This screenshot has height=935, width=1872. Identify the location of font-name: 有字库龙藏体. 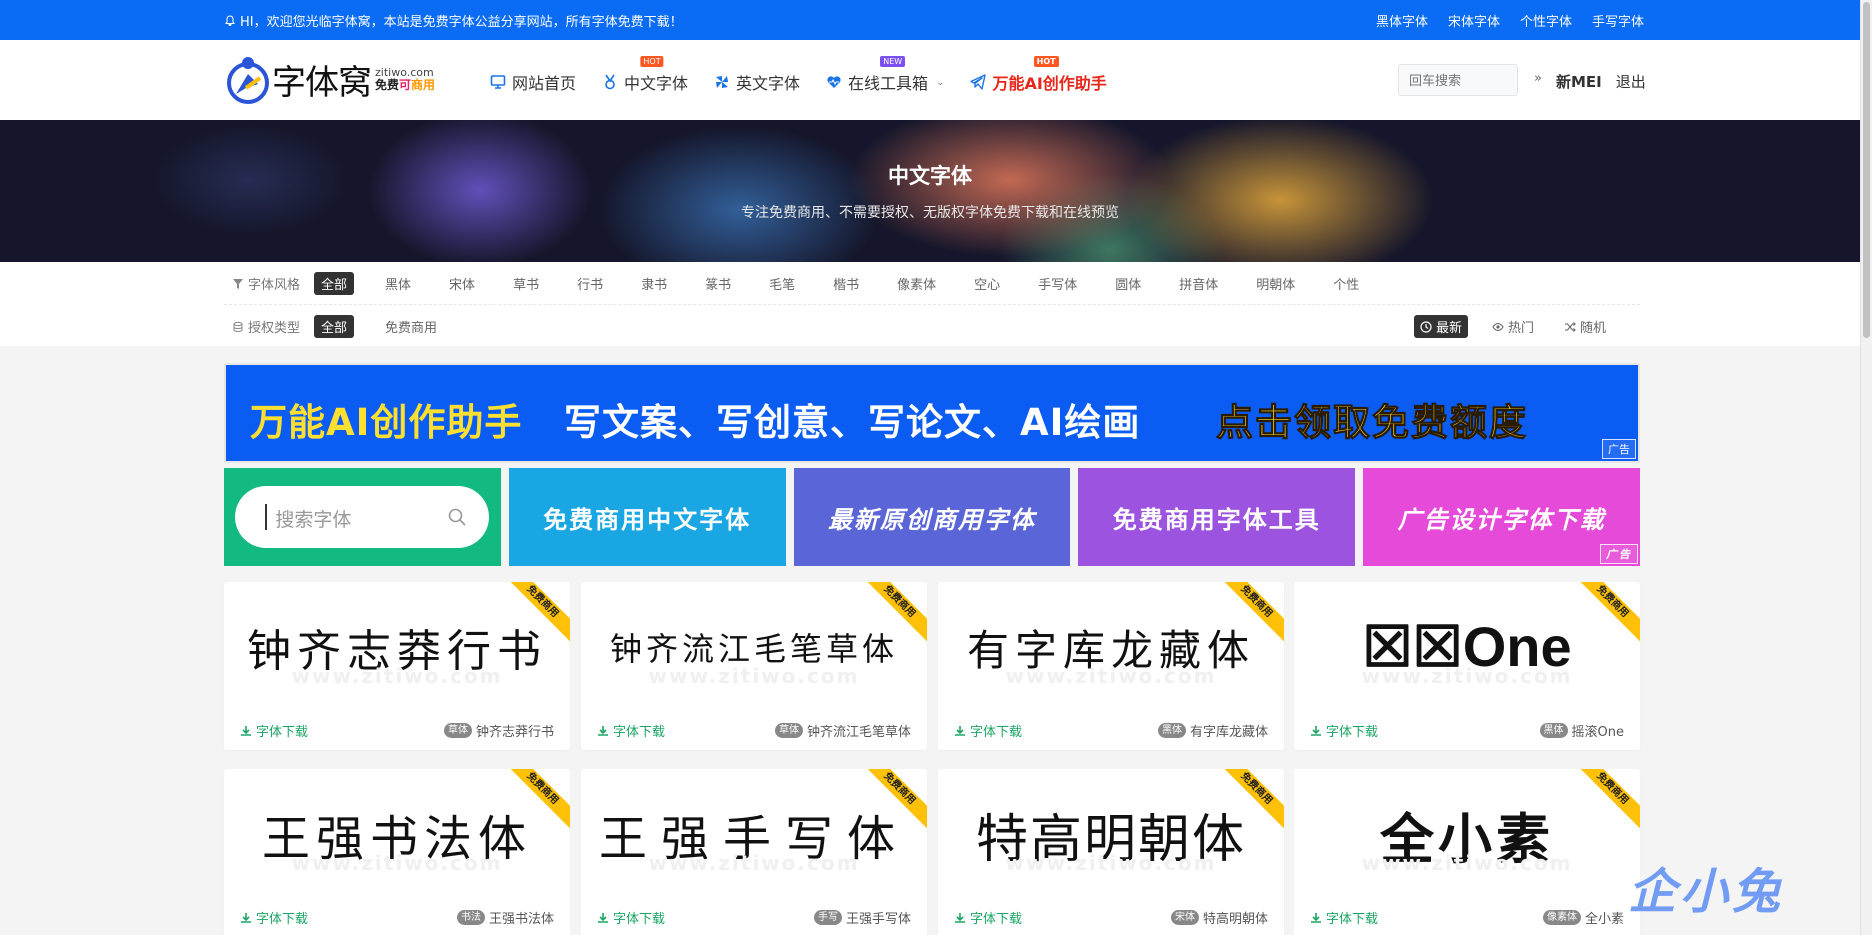
(1228, 732).